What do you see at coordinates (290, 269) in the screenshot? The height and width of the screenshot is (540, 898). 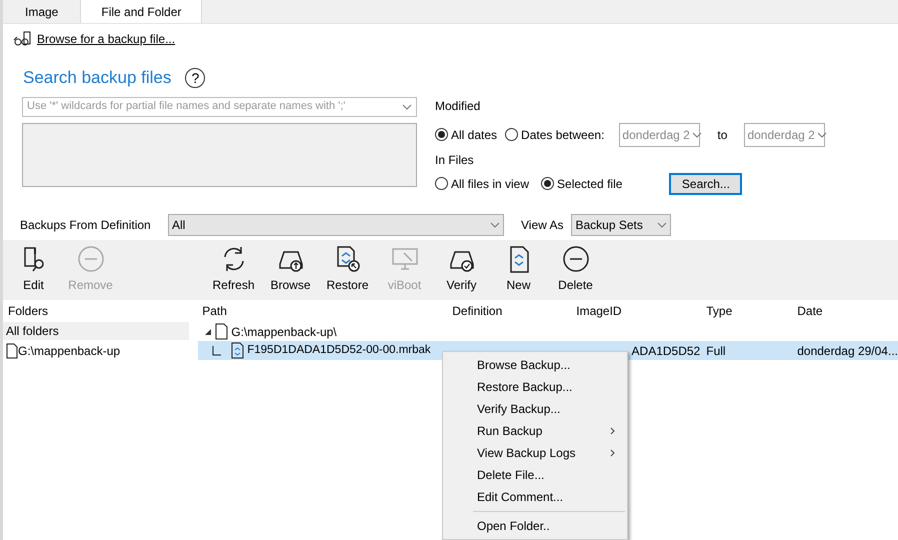 I see `toolbar-button: Browse` at bounding box center [290, 269].